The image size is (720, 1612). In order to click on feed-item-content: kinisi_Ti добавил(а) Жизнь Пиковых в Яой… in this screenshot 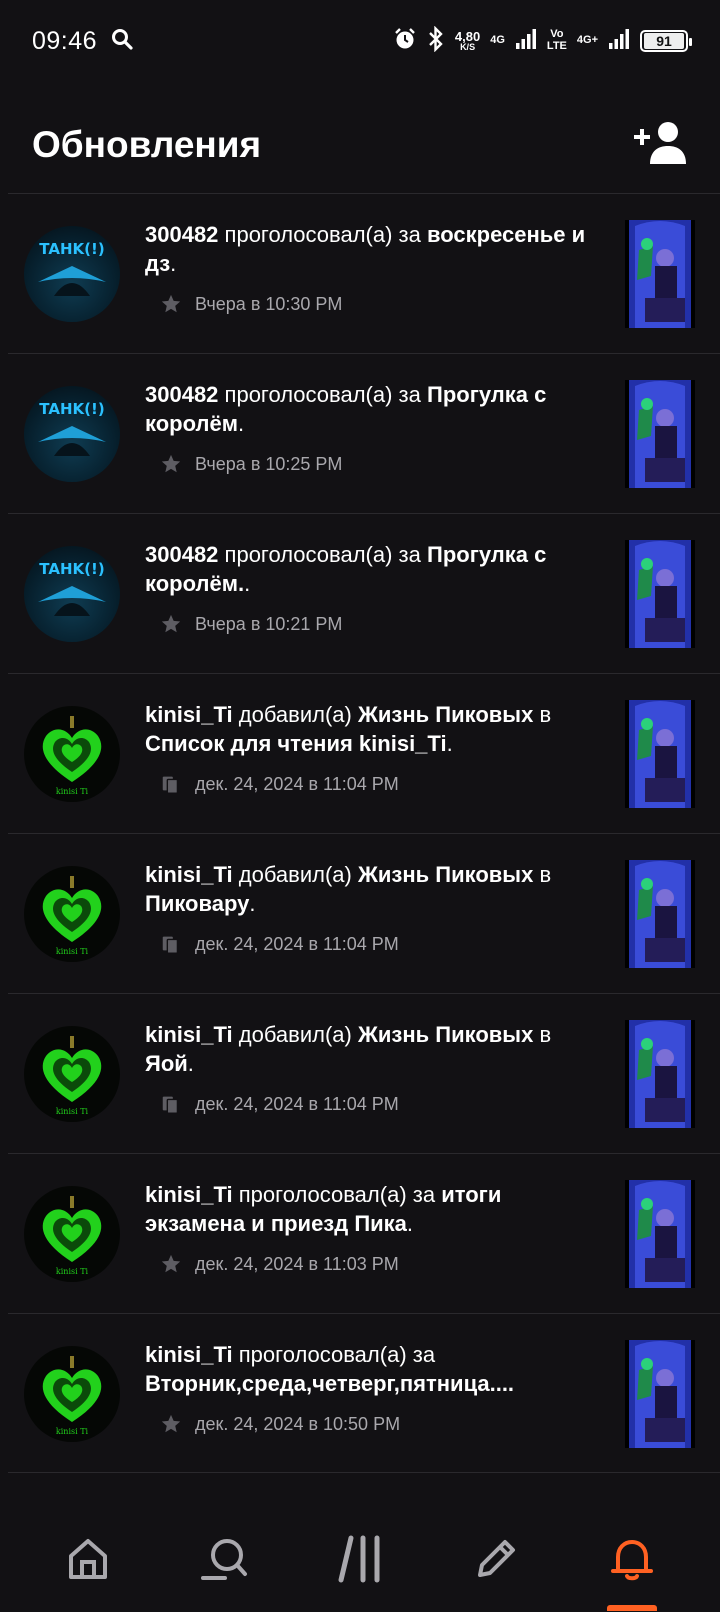, I will do `click(367, 1068)`.